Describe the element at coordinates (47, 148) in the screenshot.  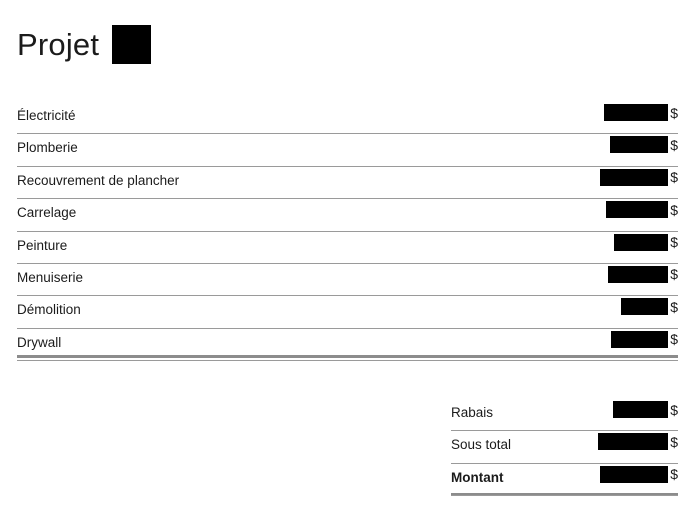
I see `item-label: Plomberie` at that location.